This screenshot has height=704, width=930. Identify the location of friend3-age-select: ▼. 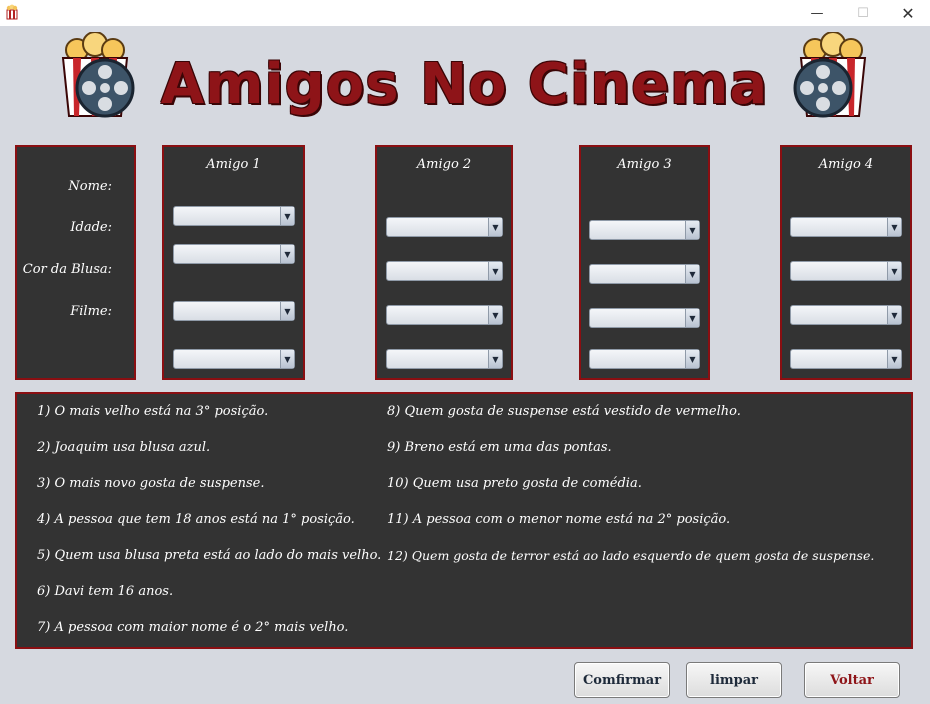
(644, 274).